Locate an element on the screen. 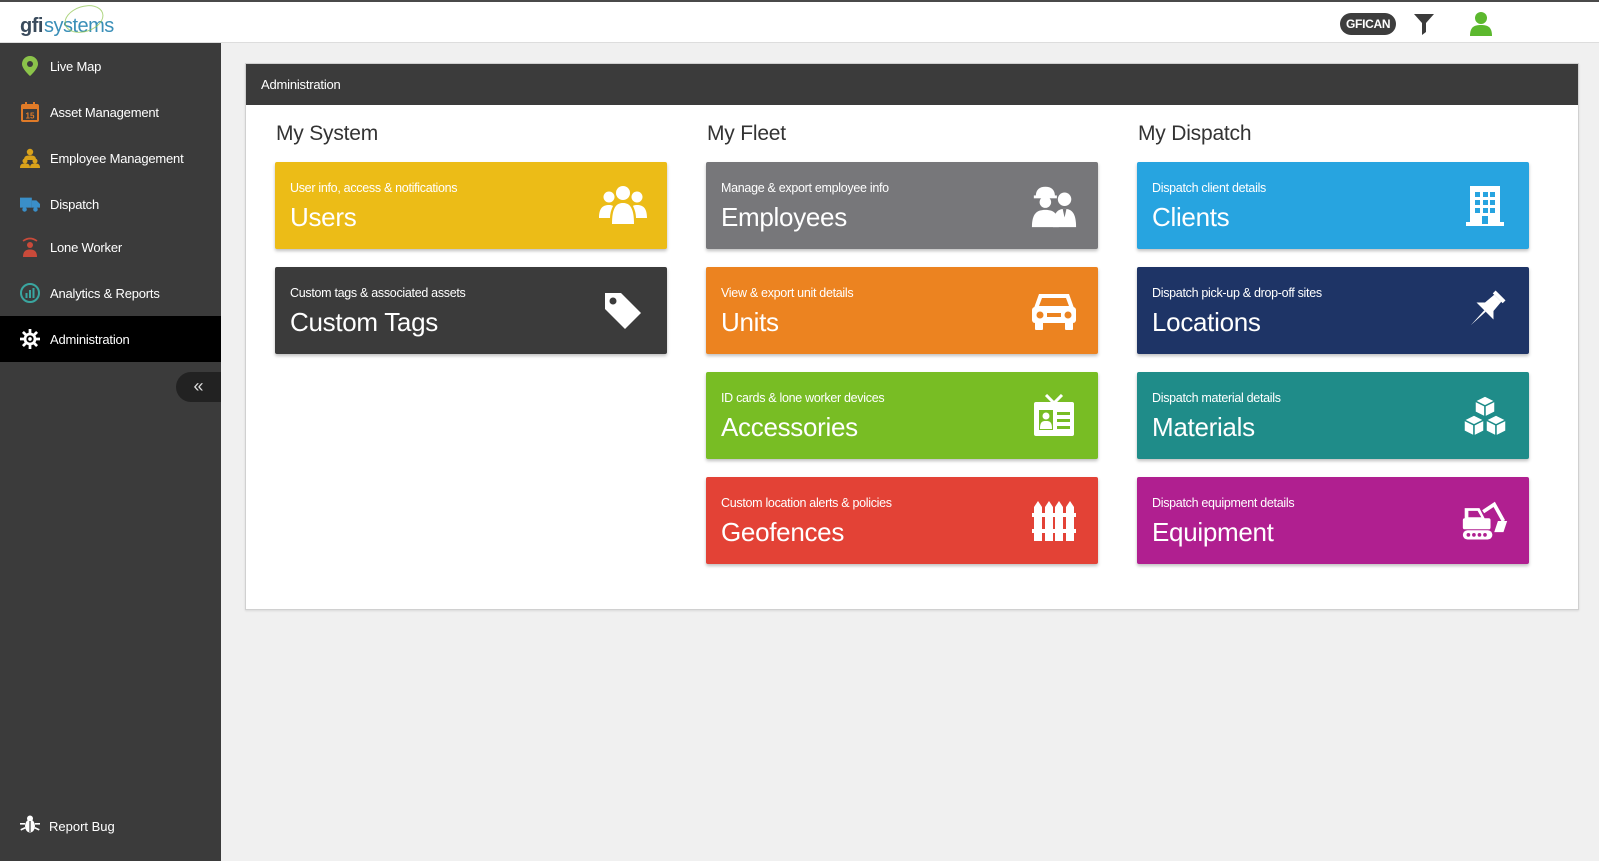 The height and width of the screenshot is (861, 1599). tile-subtitle: User info, access & notifications is located at coordinates (374, 188).